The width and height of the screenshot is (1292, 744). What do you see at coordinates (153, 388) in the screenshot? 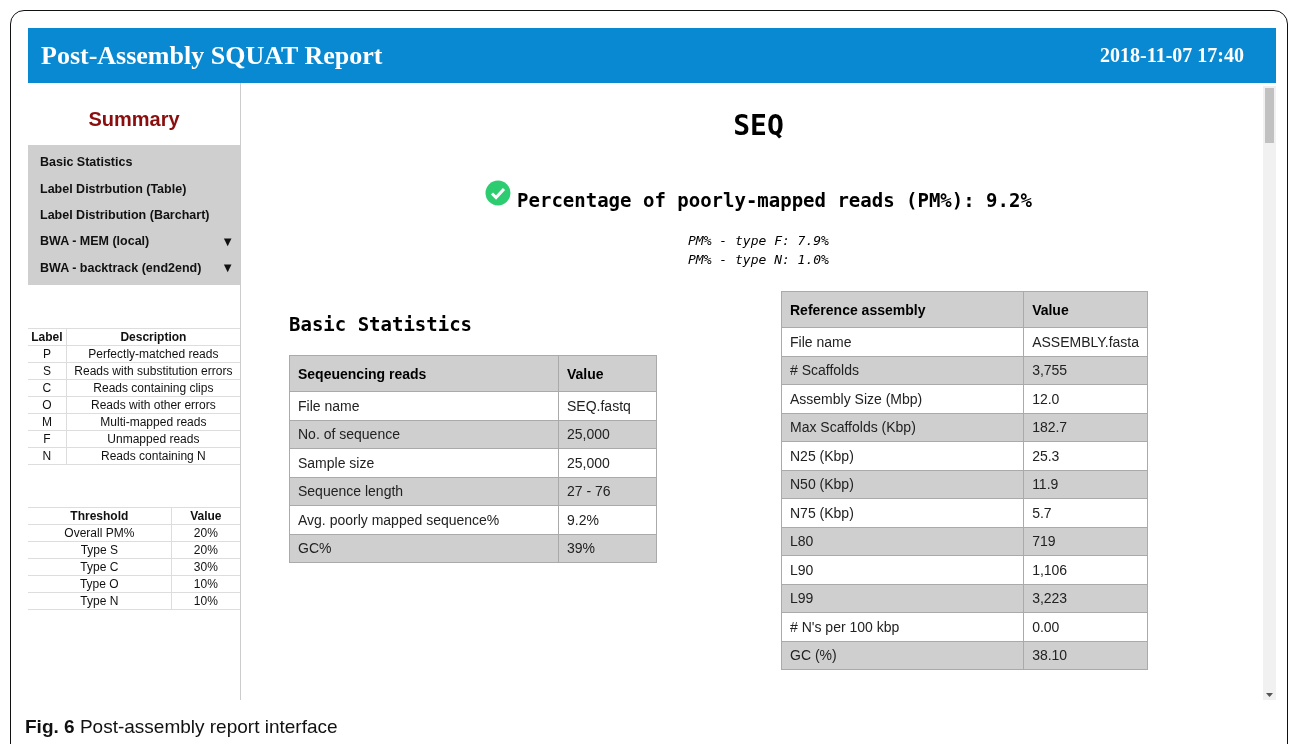
I see `table-cell: Reads containing clips` at bounding box center [153, 388].